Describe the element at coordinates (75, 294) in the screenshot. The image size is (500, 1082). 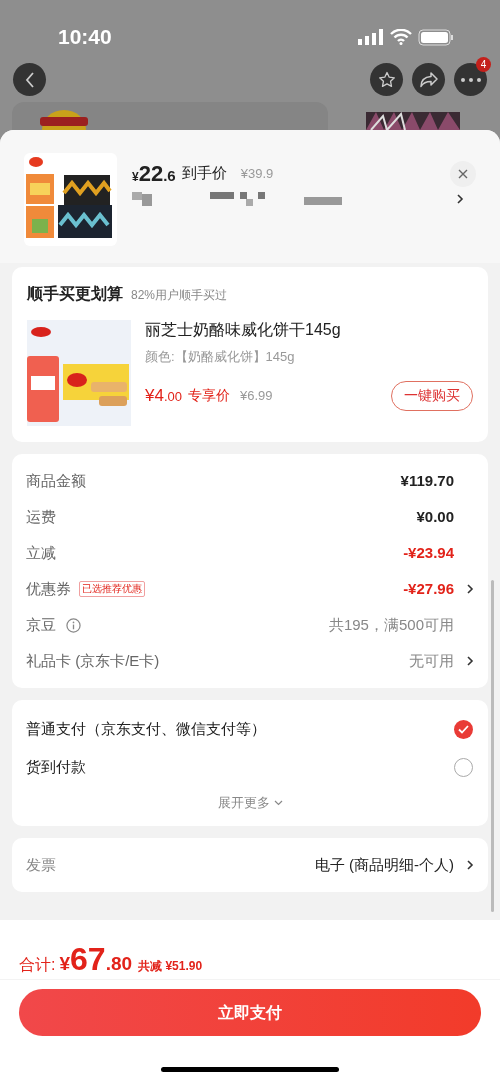
I see `section-title: 顺手买更划算` at that location.